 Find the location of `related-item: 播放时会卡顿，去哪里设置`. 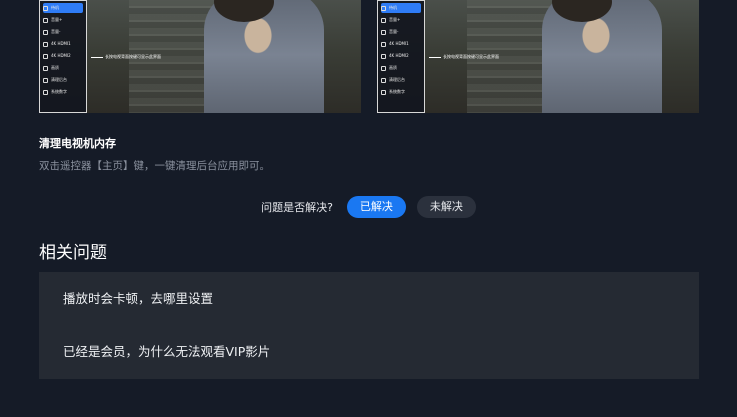

related-item: 播放时会卡顿，去哪里设置 is located at coordinates (369, 298).